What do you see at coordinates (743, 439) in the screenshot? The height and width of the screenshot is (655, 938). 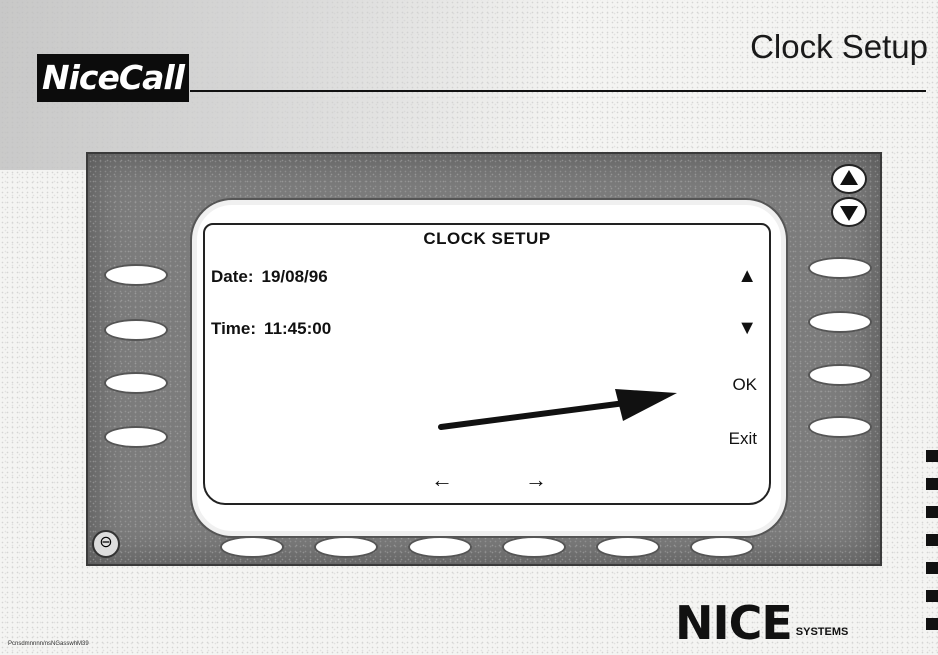 I see `exit-softkey-label: Exit` at bounding box center [743, 439].